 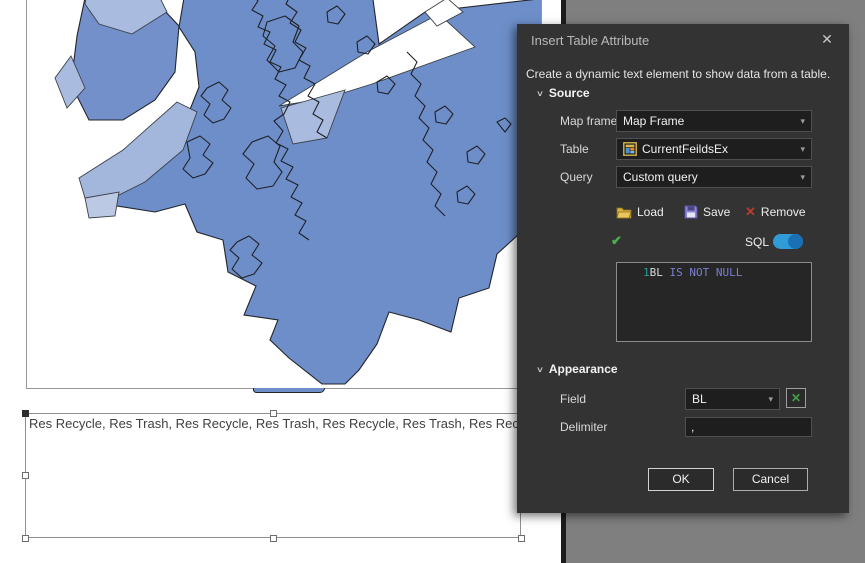 I want to click on remove-x-icon: ✕, so click(x=750, y=211).